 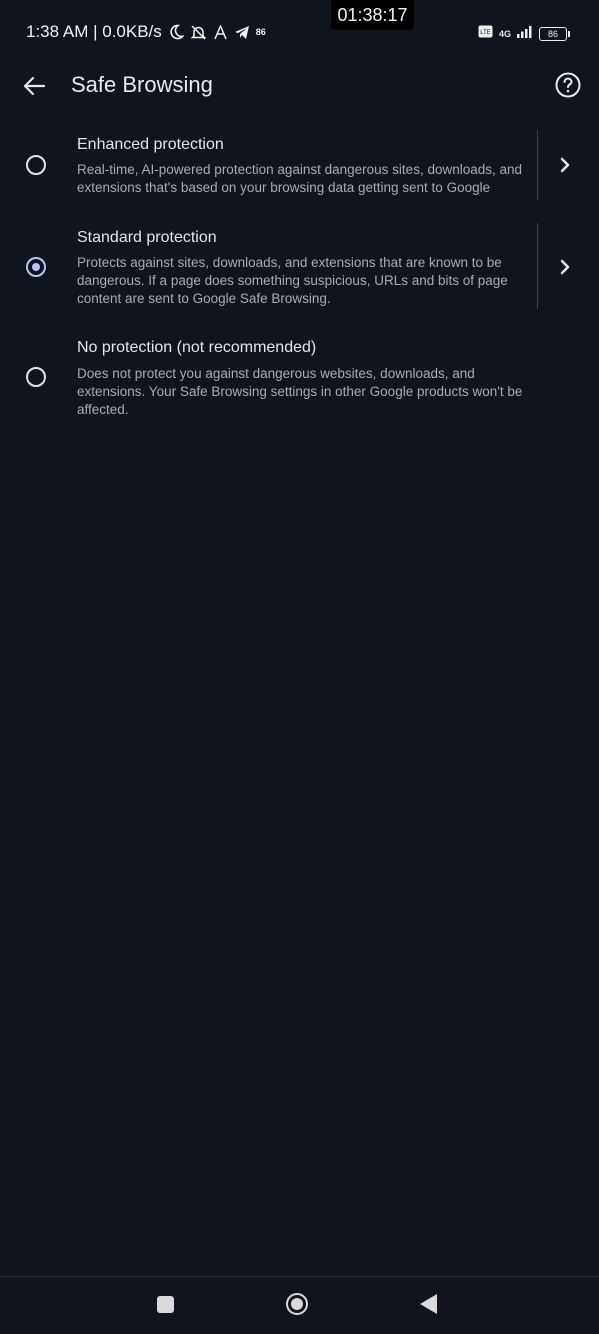 I want to click on help-button, so click(x=568, y=85).